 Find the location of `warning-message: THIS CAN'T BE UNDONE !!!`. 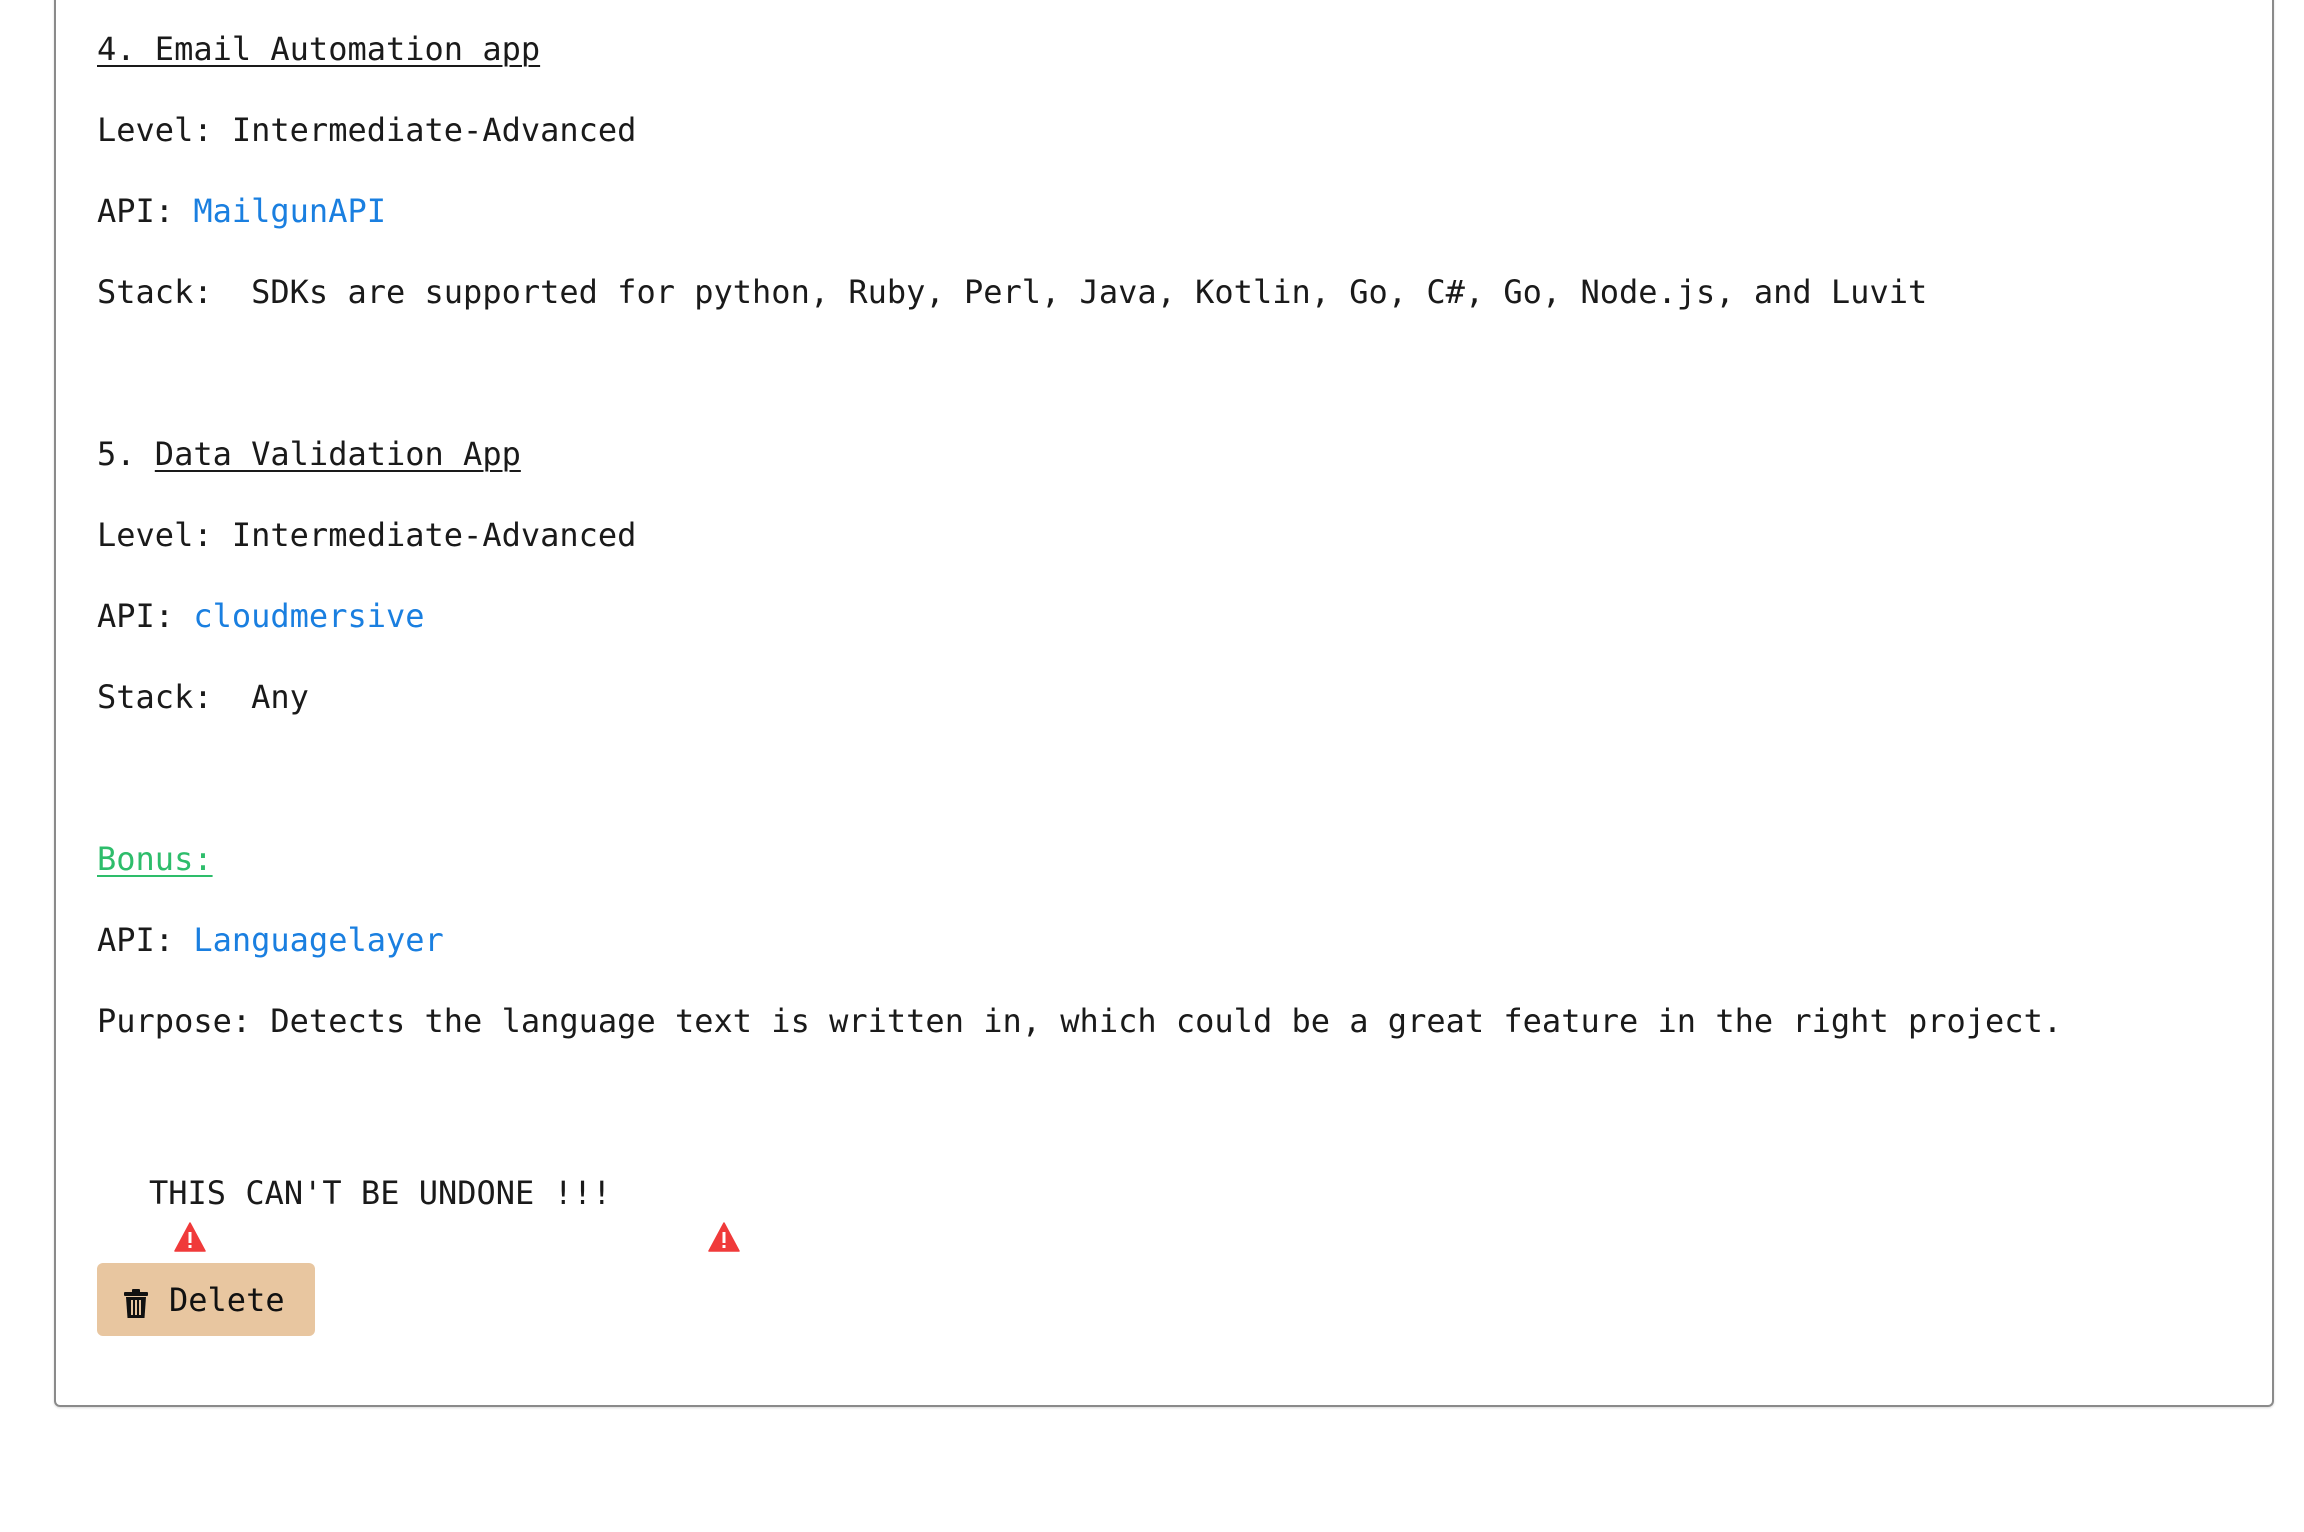

warning-message: THIS CAN'T BE UNDONE !!! is located at coordinates (419, 1210).